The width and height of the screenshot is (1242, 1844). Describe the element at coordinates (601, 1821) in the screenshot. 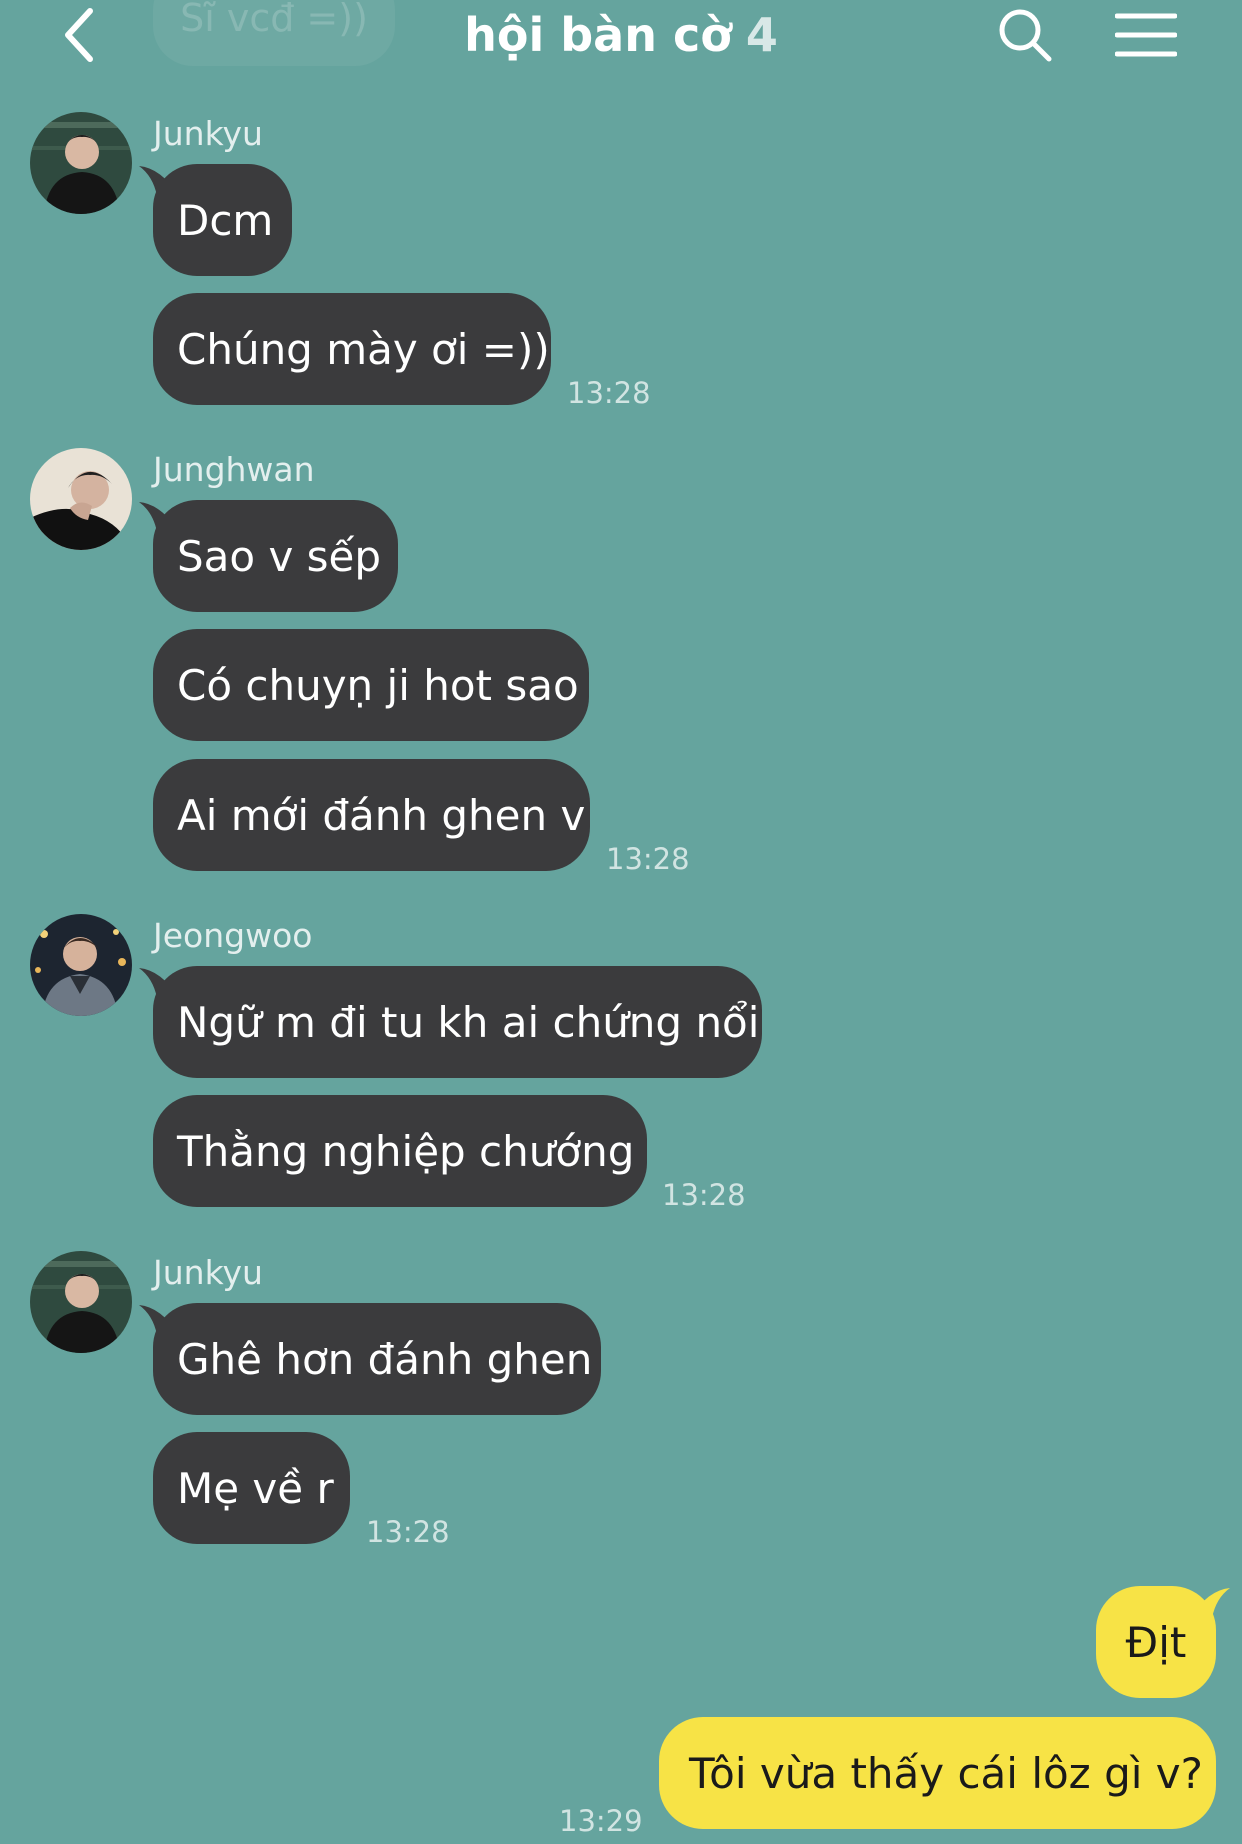

I see `message-timestamp: 13:29` at that location.